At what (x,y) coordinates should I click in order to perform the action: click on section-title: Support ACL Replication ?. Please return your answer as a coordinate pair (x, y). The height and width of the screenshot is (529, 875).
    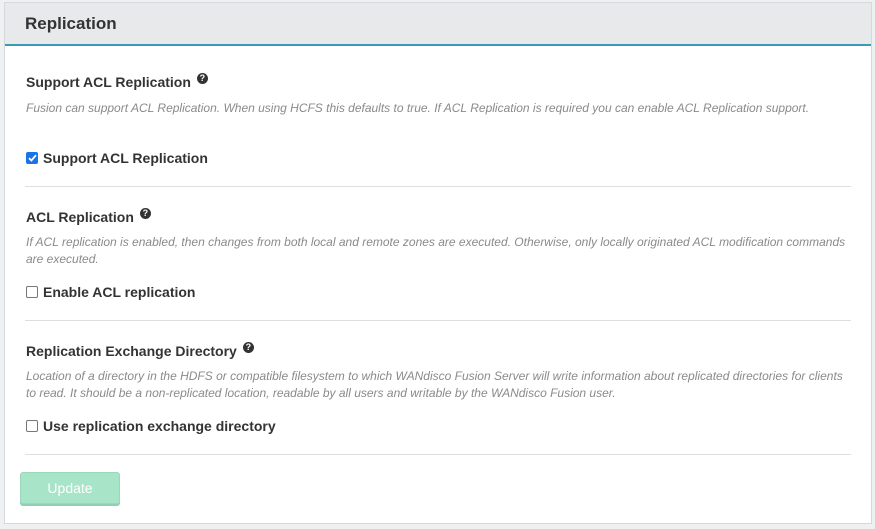
    Looking at the image, I should click on (117, 81).